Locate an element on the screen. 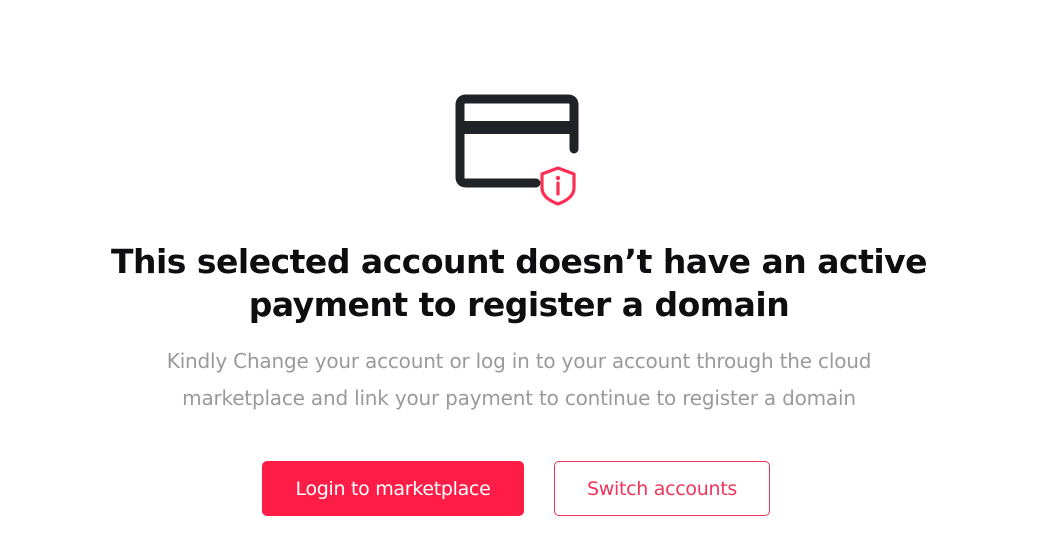 This screenshot has width=1038, height=558. shield-info-icon is located at coordinates (558, 186).